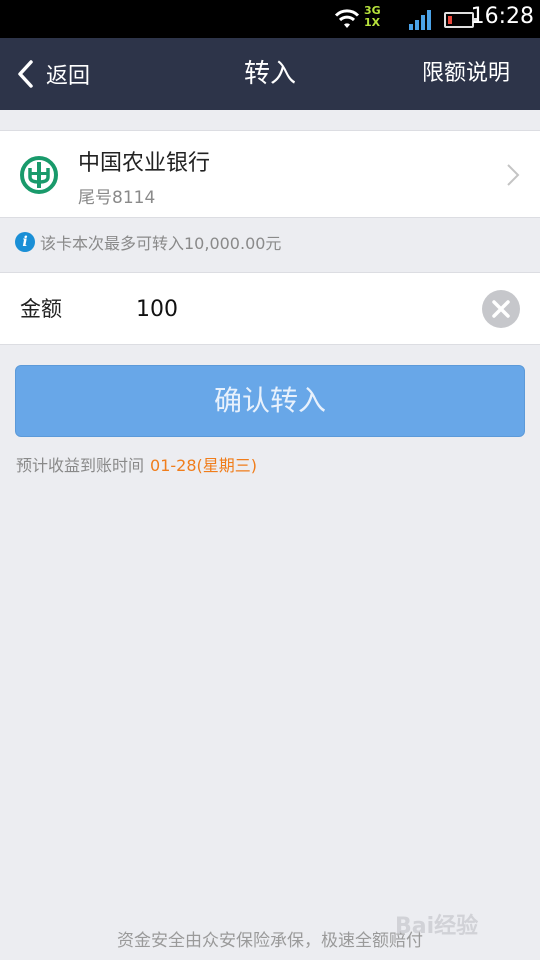 The height and width of the screenshot is (960, 540). I want to click on arrival-time-note: 预计收益到账时间 01-28(星期三), so click(136, 464).